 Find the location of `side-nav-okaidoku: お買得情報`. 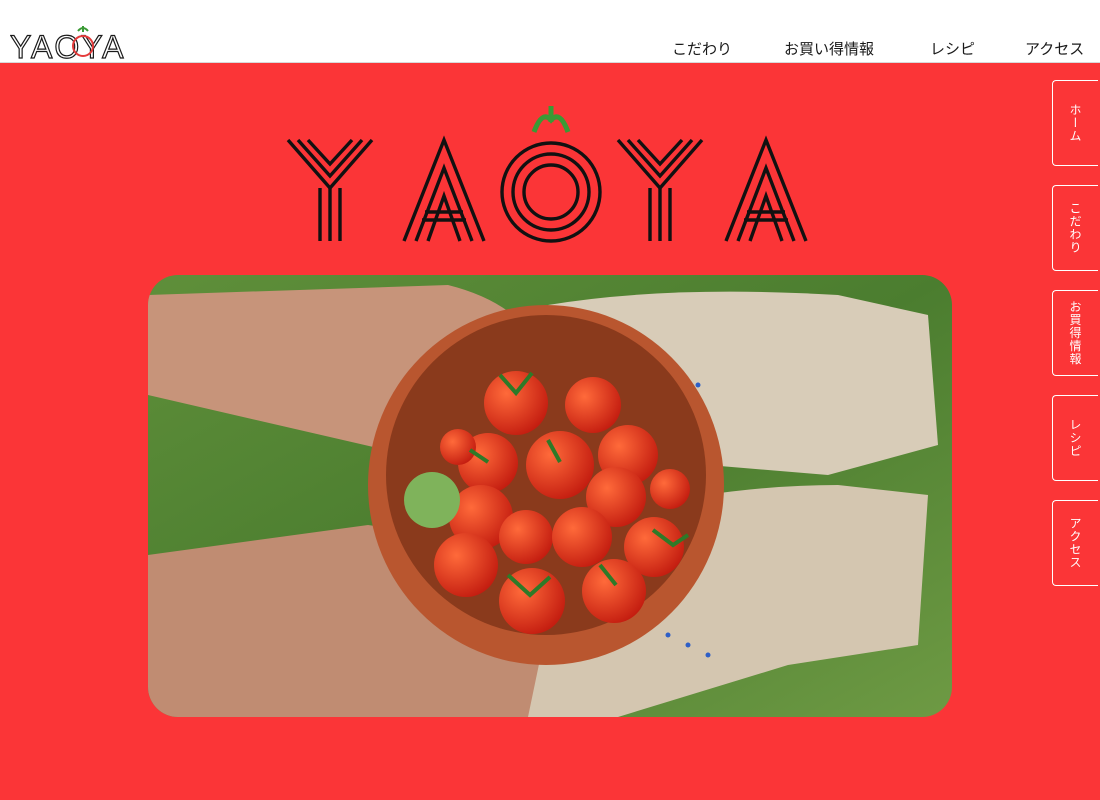

side-nav-okaidoku: お買得情報 is located at coordinates (1075, 333).